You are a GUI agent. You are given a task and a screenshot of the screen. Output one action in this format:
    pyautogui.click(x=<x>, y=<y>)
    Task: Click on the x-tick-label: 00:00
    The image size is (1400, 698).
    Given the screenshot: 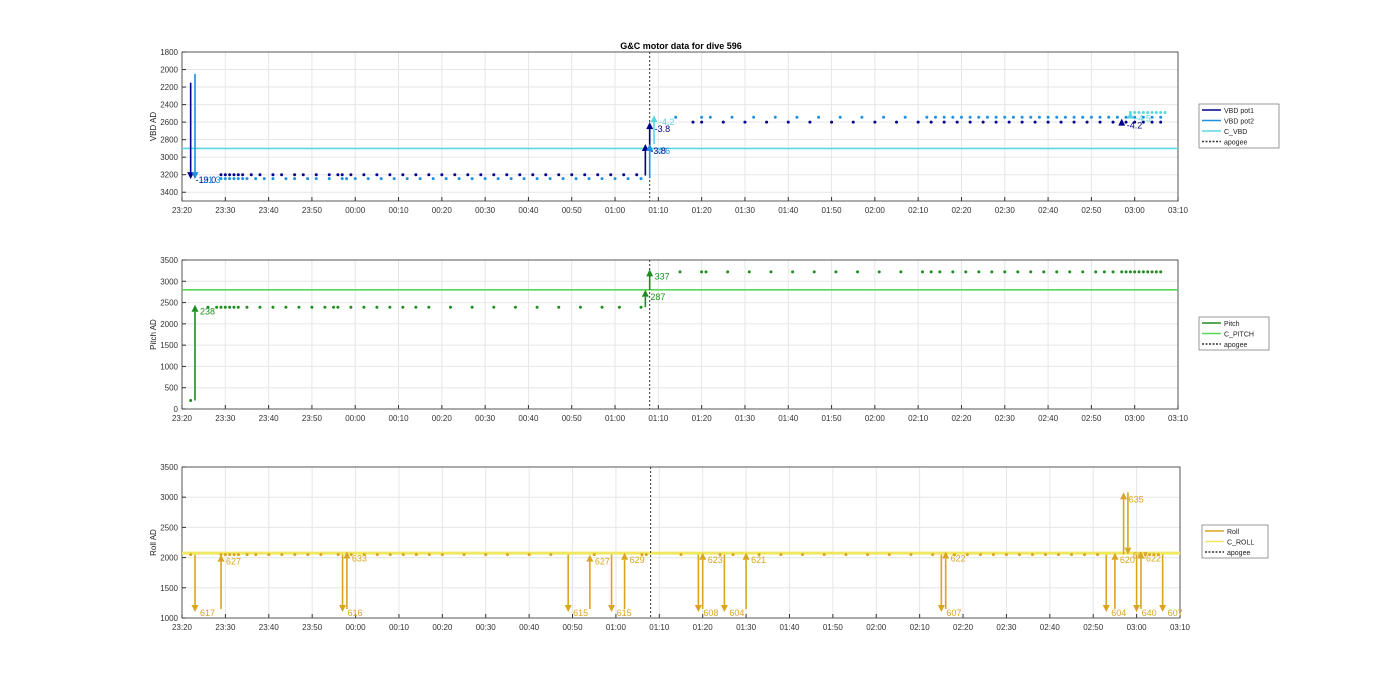 What is the action you would take?
    pyautogui.click(x=355, y=210)
    